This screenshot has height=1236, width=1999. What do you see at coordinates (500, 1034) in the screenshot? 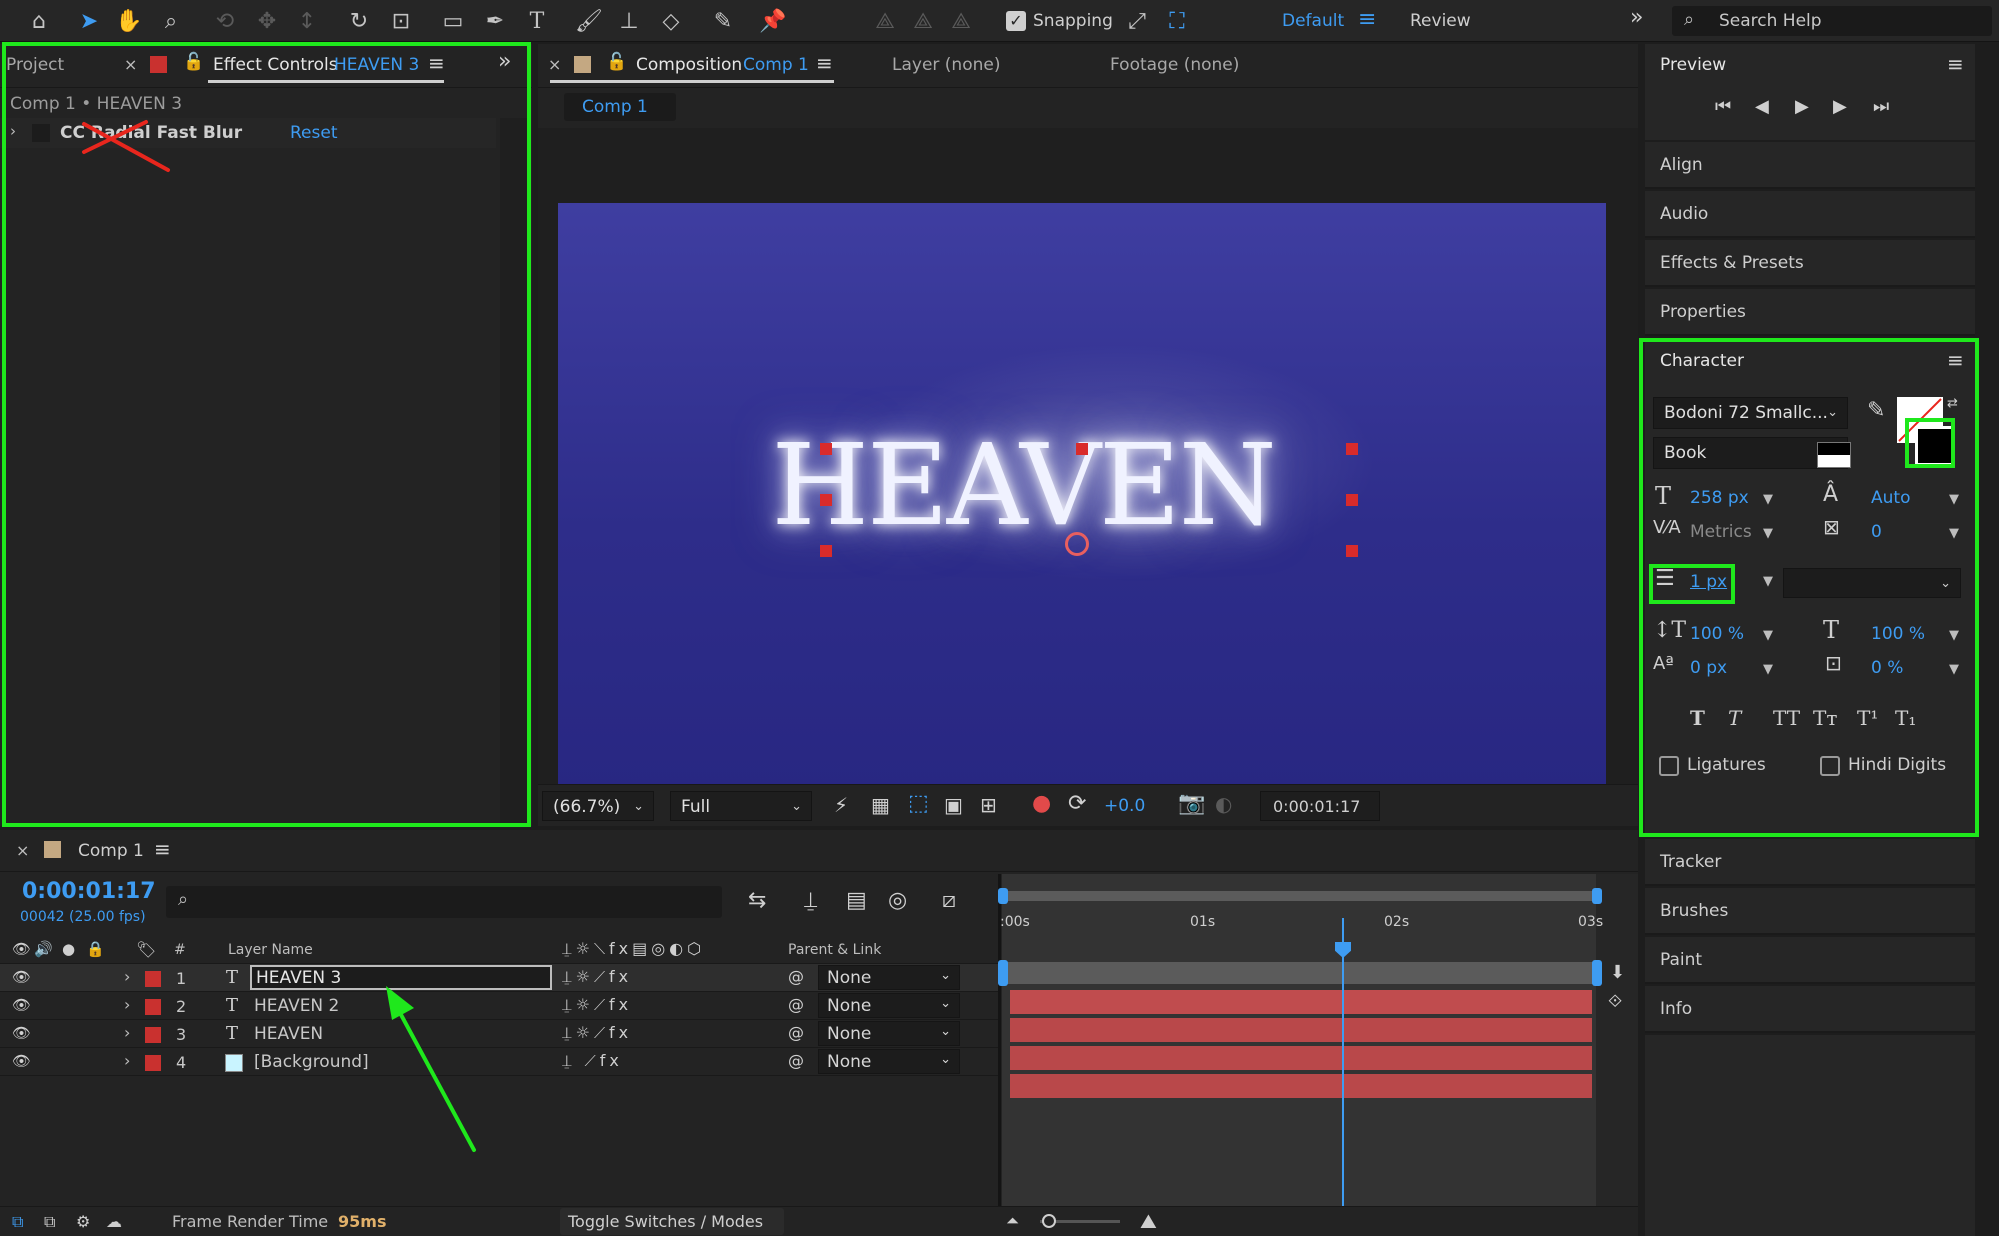
I see `table-row: 👁 › 3 T HEAVEN ⍊☼⟋fx @ None ⌄` at bounding box center [500, 1034].